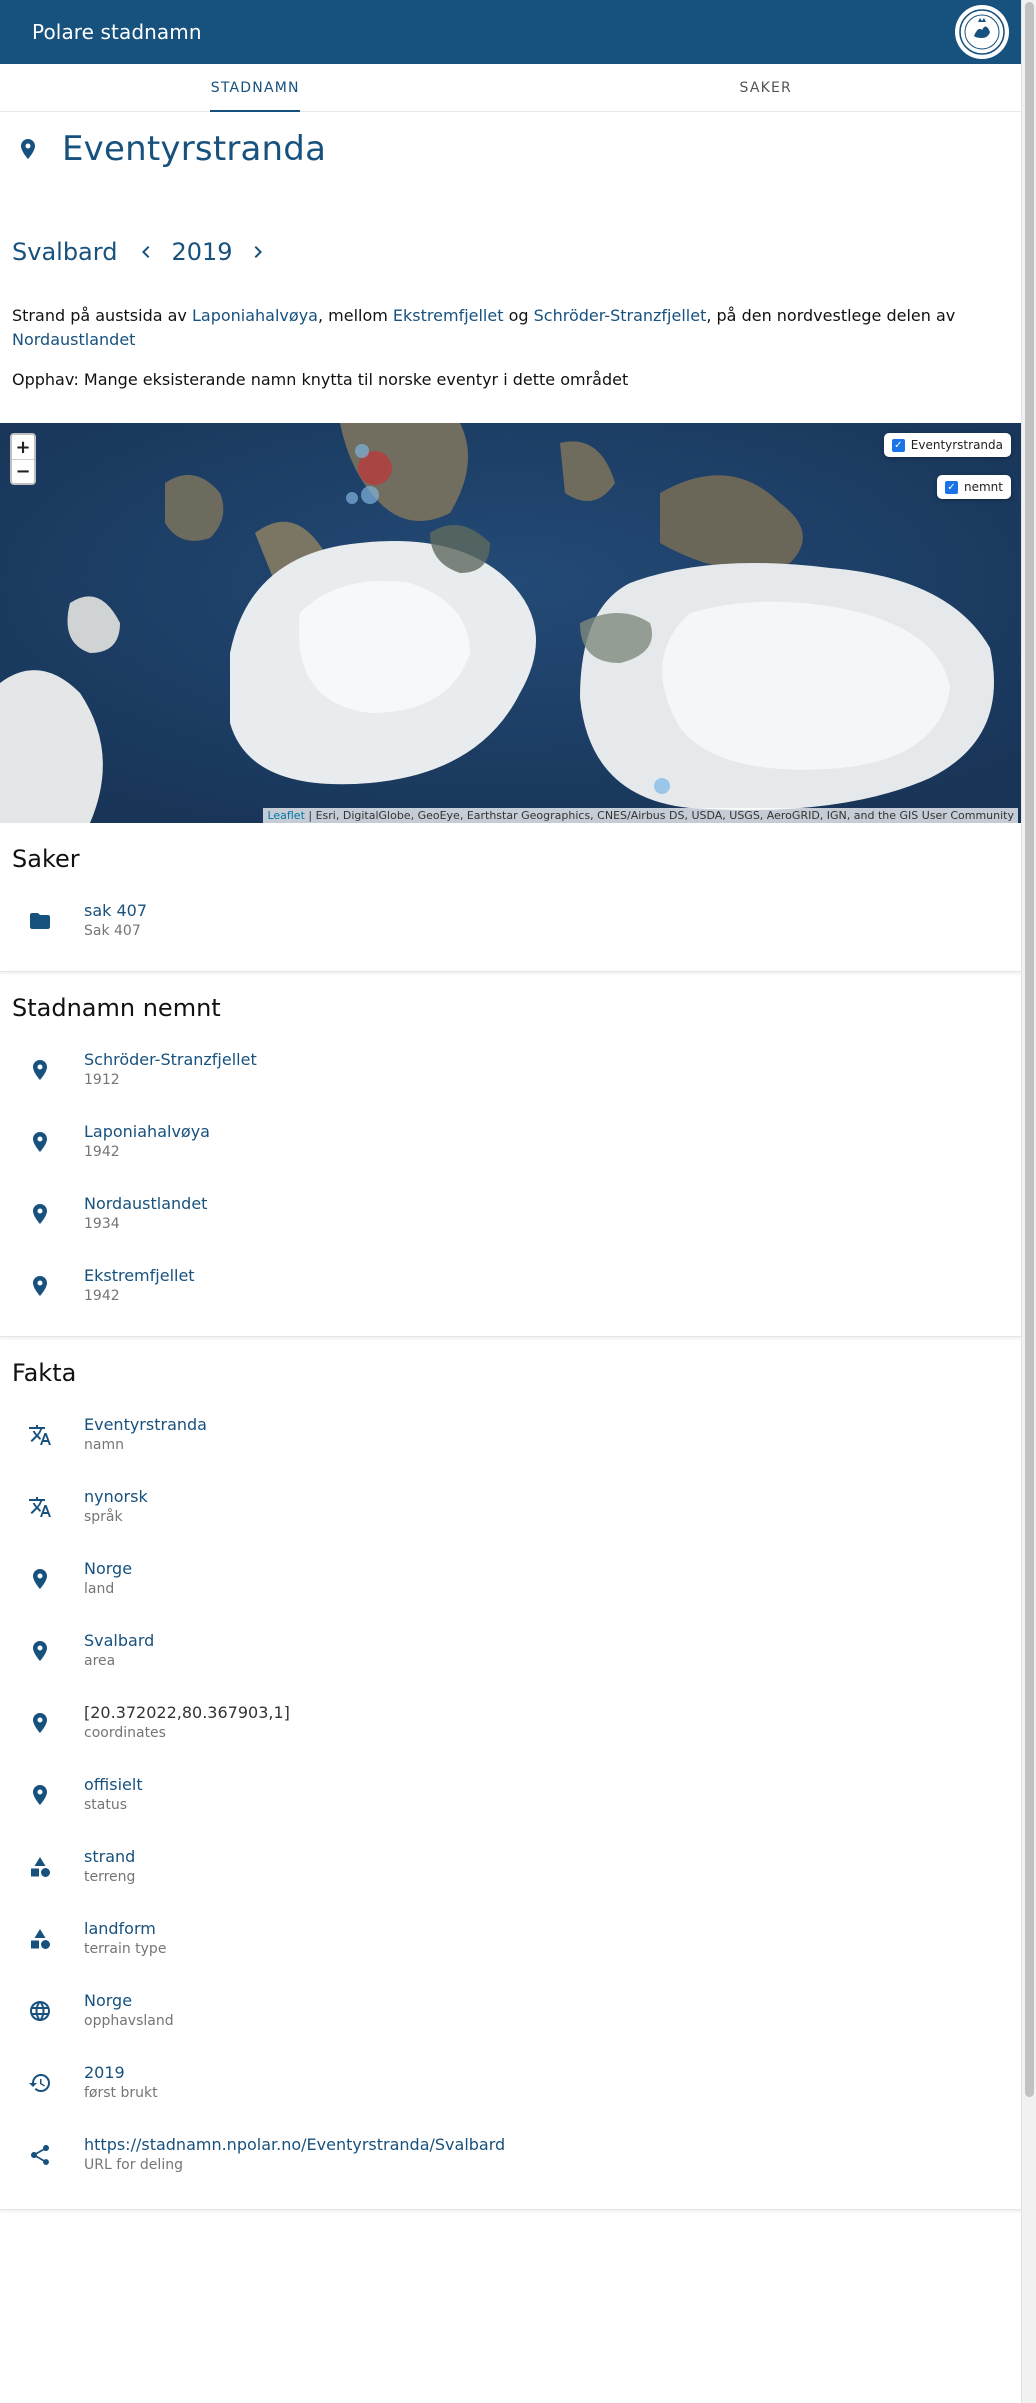  What do you see at coordinates (510, 32) in the screenshot?
I see `app-bar: Polare stadnamn` at bounding box center [510, 32].